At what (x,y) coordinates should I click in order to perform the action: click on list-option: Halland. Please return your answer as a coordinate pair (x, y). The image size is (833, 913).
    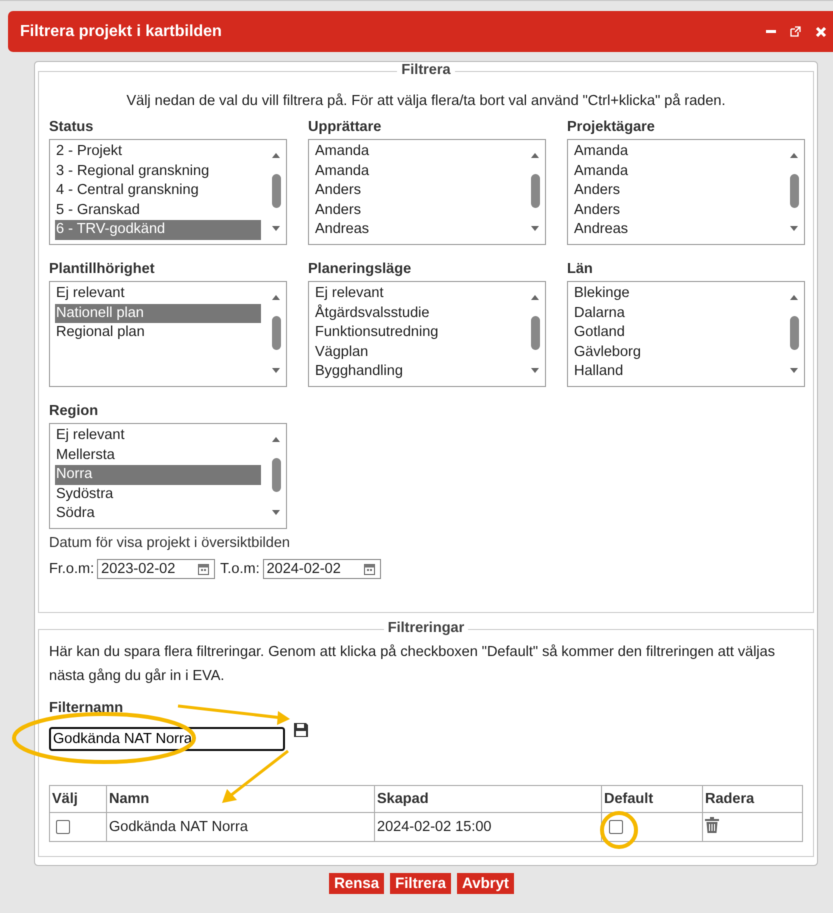
    Looking at the image, I should click on (676, 372).